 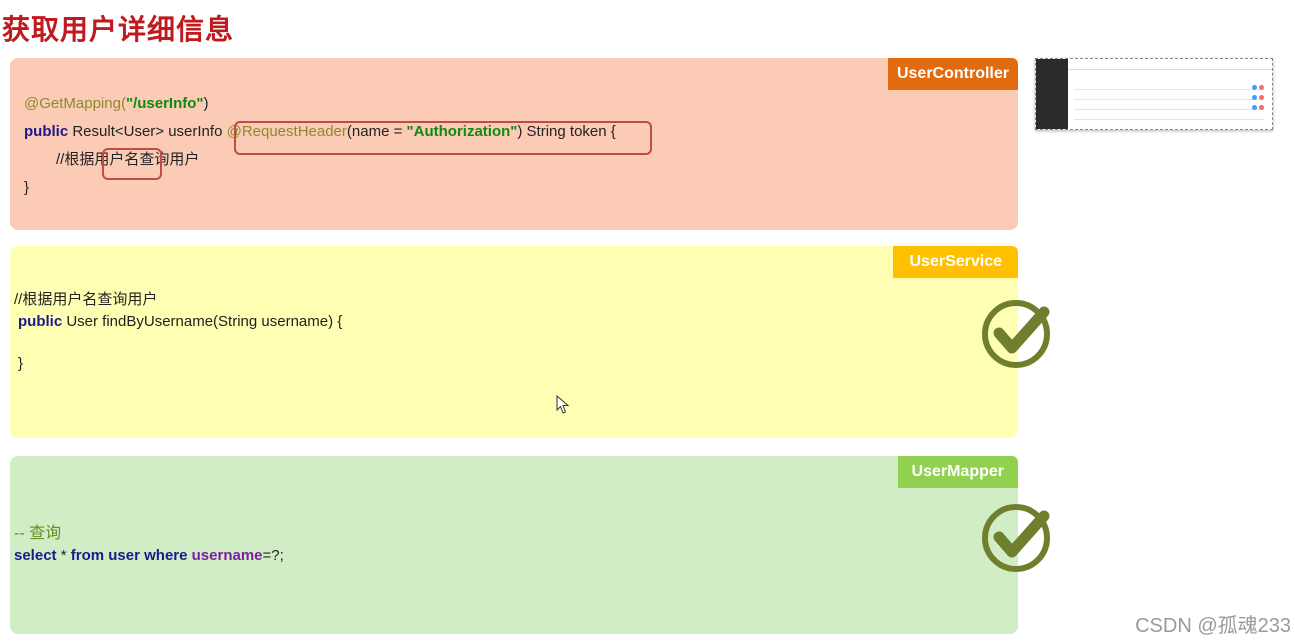 I want to click on user-mapper-tag: UserMapper, so click(x=957, y=472).